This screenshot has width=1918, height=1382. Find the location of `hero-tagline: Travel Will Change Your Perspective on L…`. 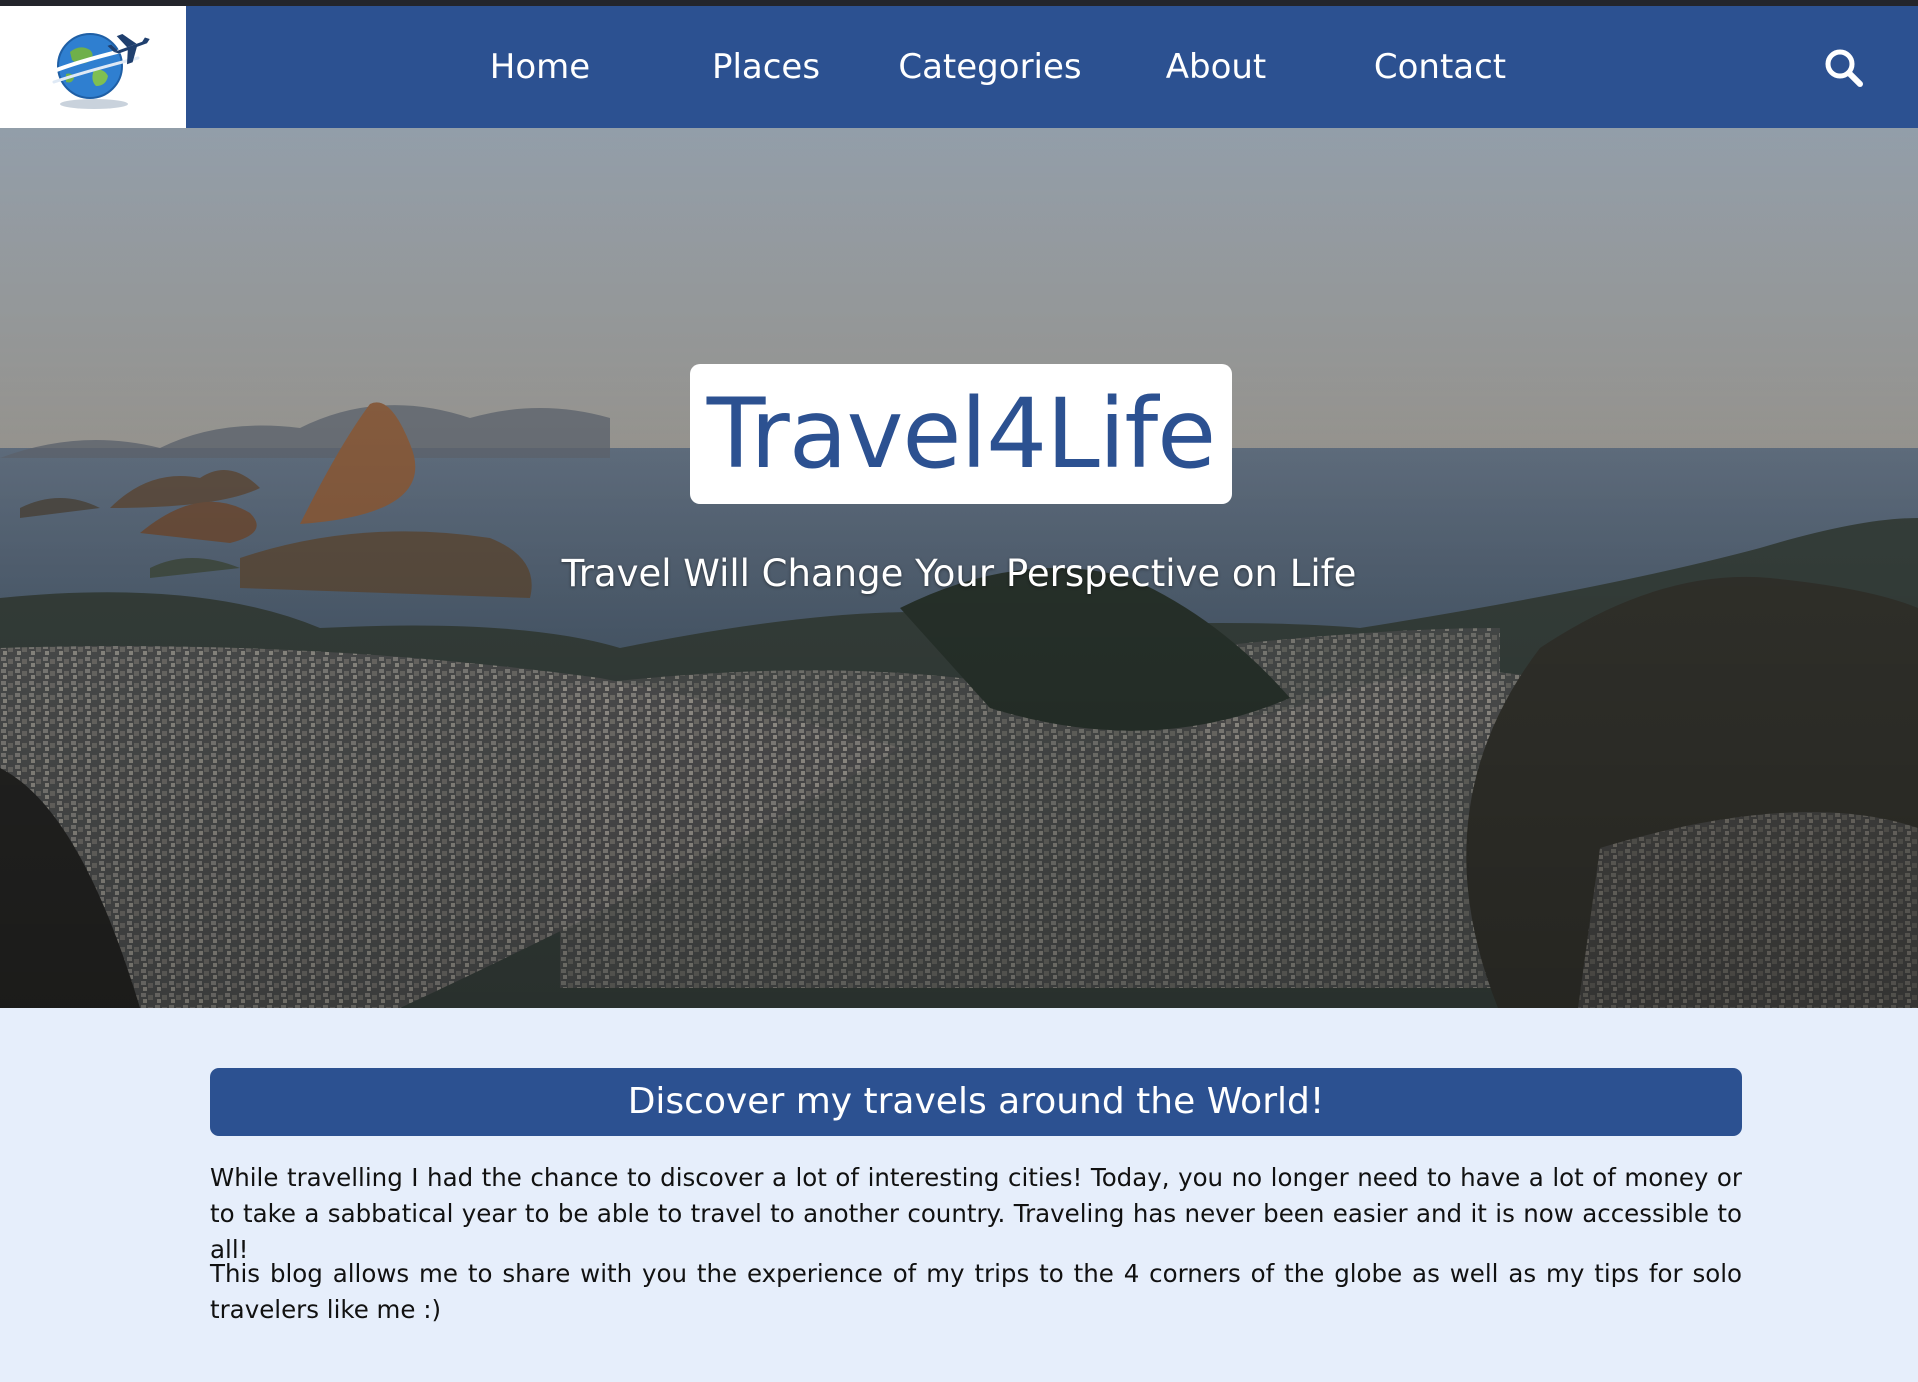

hero-tagline: Travel Will Change Your Perspective on L… is located at coordinates (959, 573).